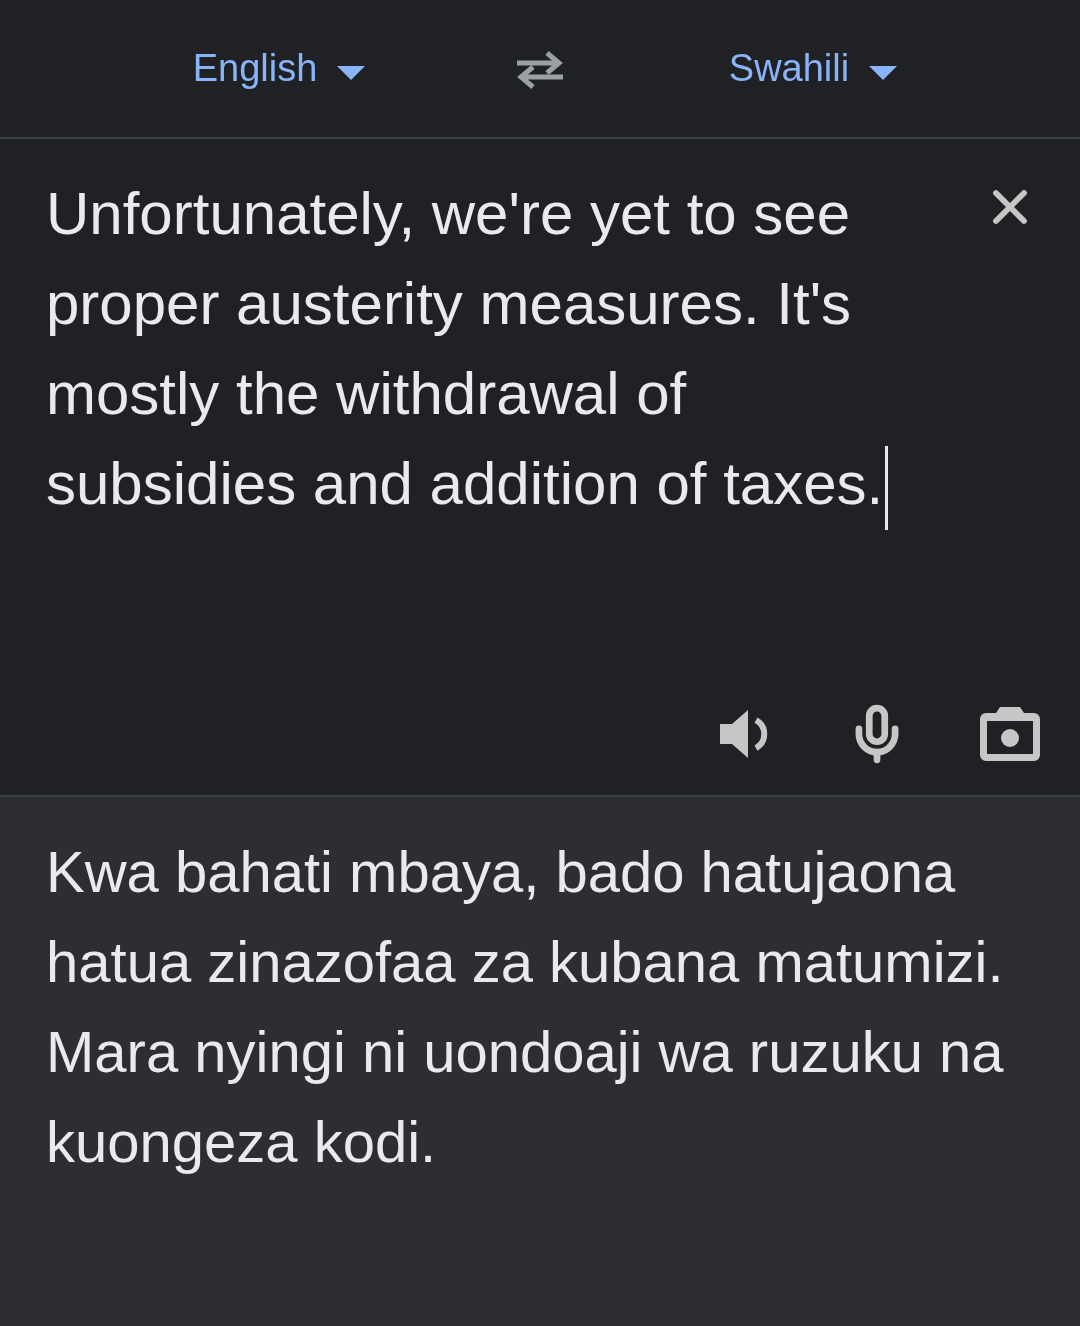 This screenshot has width=1080, height=1326. Describe the element at coordinates (255, 68) in the screenshot. I see `source-language-selector: English` at that location.